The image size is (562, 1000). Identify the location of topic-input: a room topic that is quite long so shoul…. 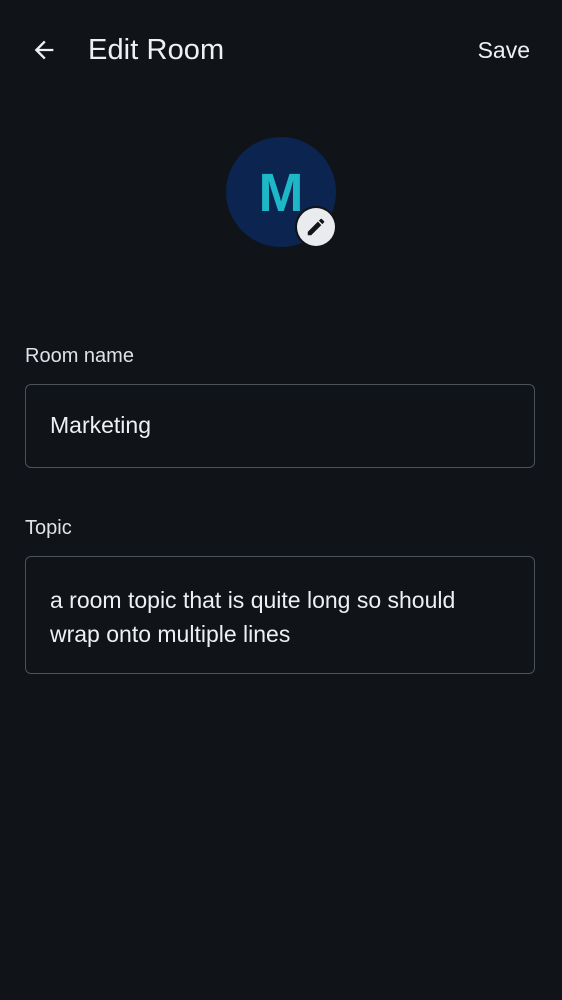
(280, 614).